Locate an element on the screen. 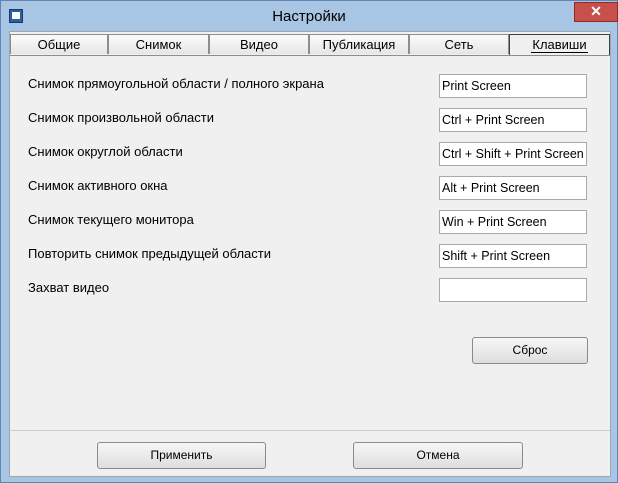 Image resolution: width=618 pixels, height=483 pixels. hotkey-field-region: Print Screen is located at coordinates (513, 86).